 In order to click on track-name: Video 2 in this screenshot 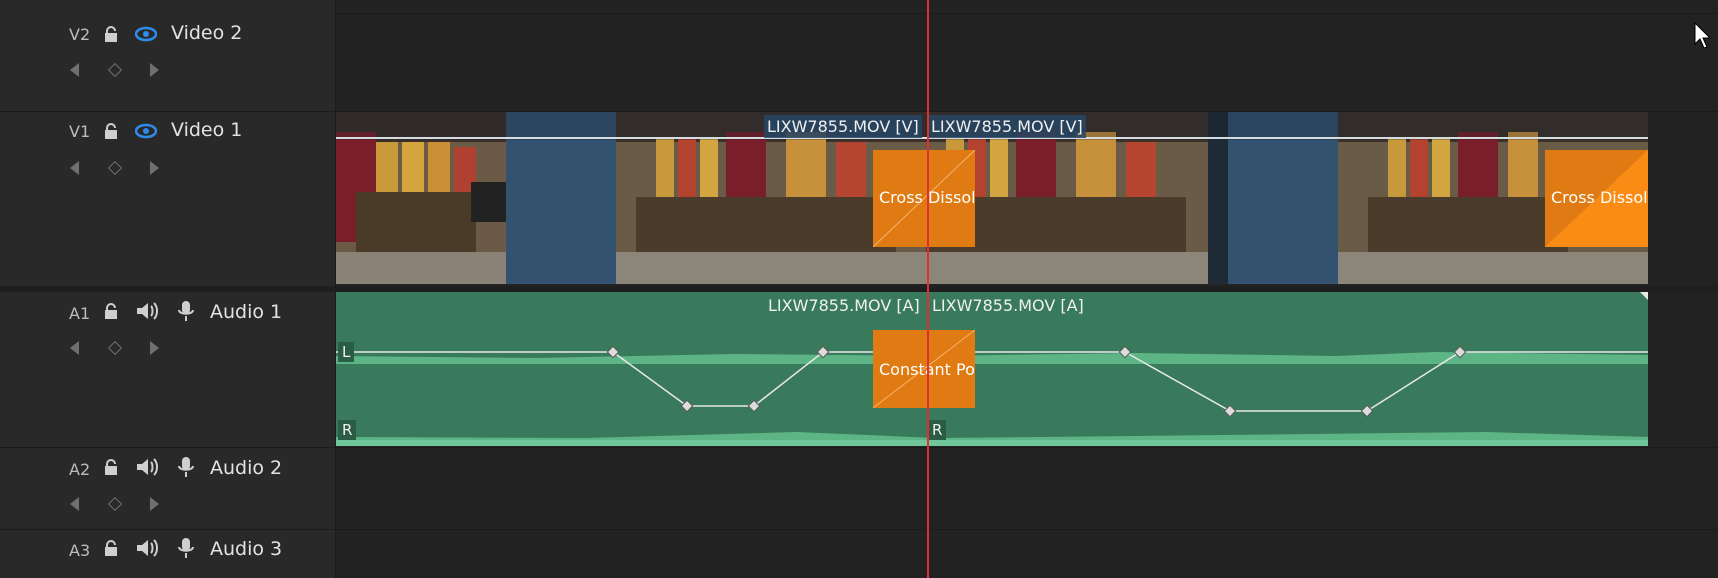, I will do `click(206, 33)`.